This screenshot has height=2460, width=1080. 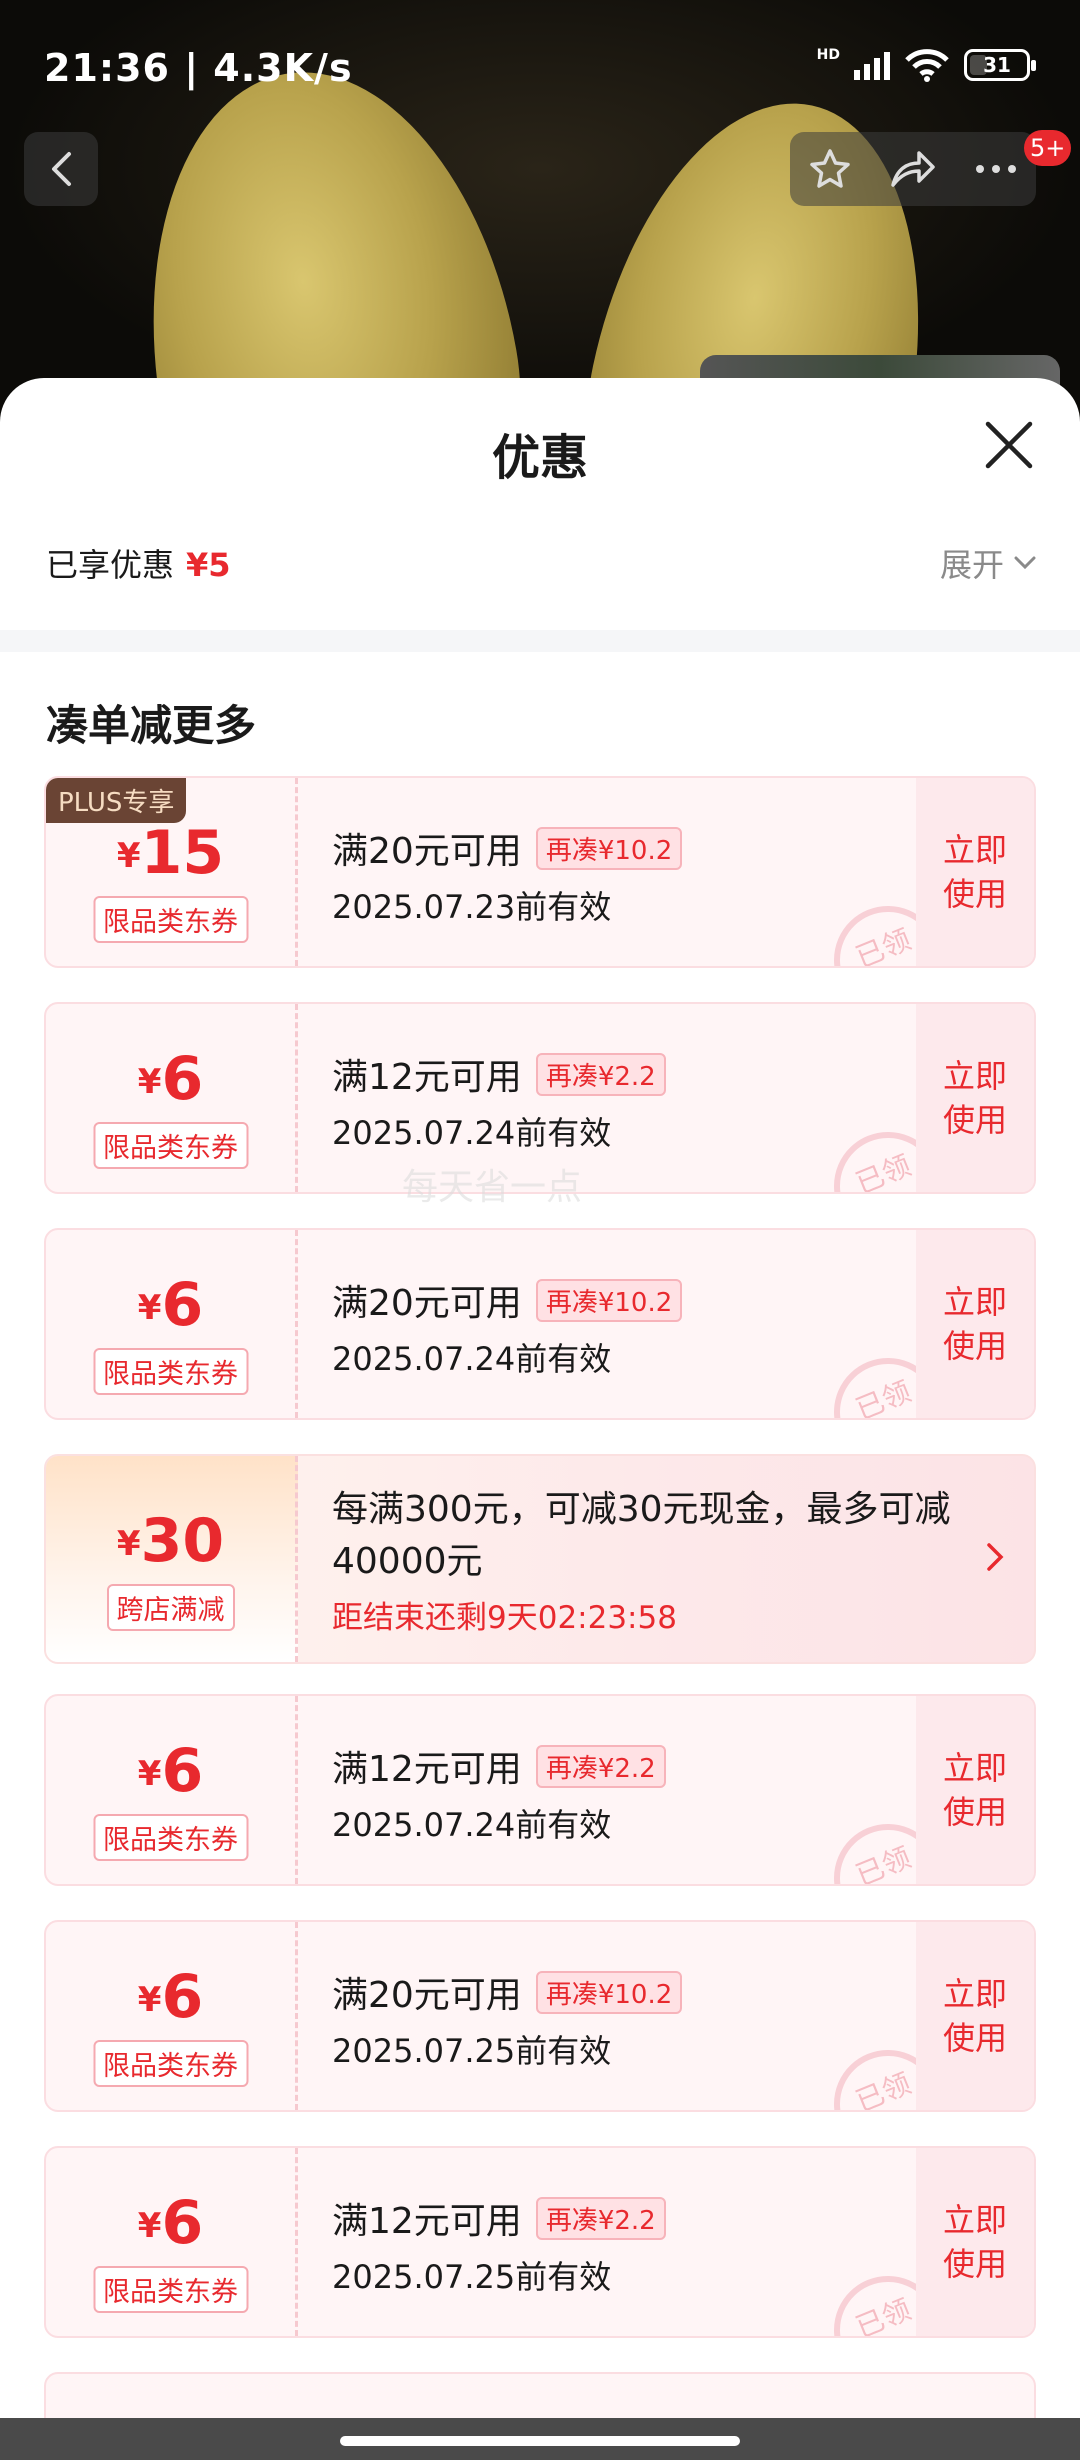 I want to click on coupon-amount: 15, so click(x=182, y=853).